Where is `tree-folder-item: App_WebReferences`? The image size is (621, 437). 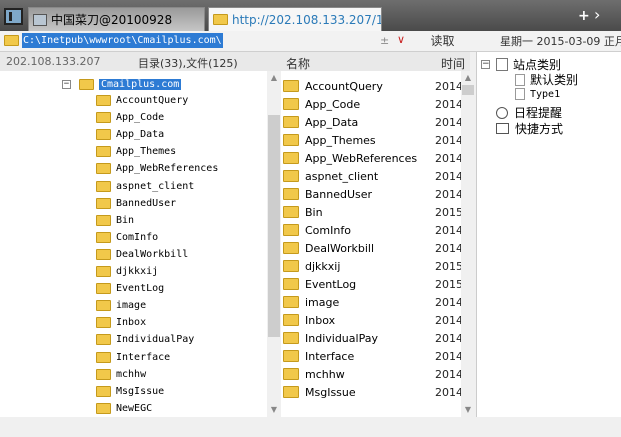
tree-folder-item: App_WebReferences is located at coordinates (157, 168).